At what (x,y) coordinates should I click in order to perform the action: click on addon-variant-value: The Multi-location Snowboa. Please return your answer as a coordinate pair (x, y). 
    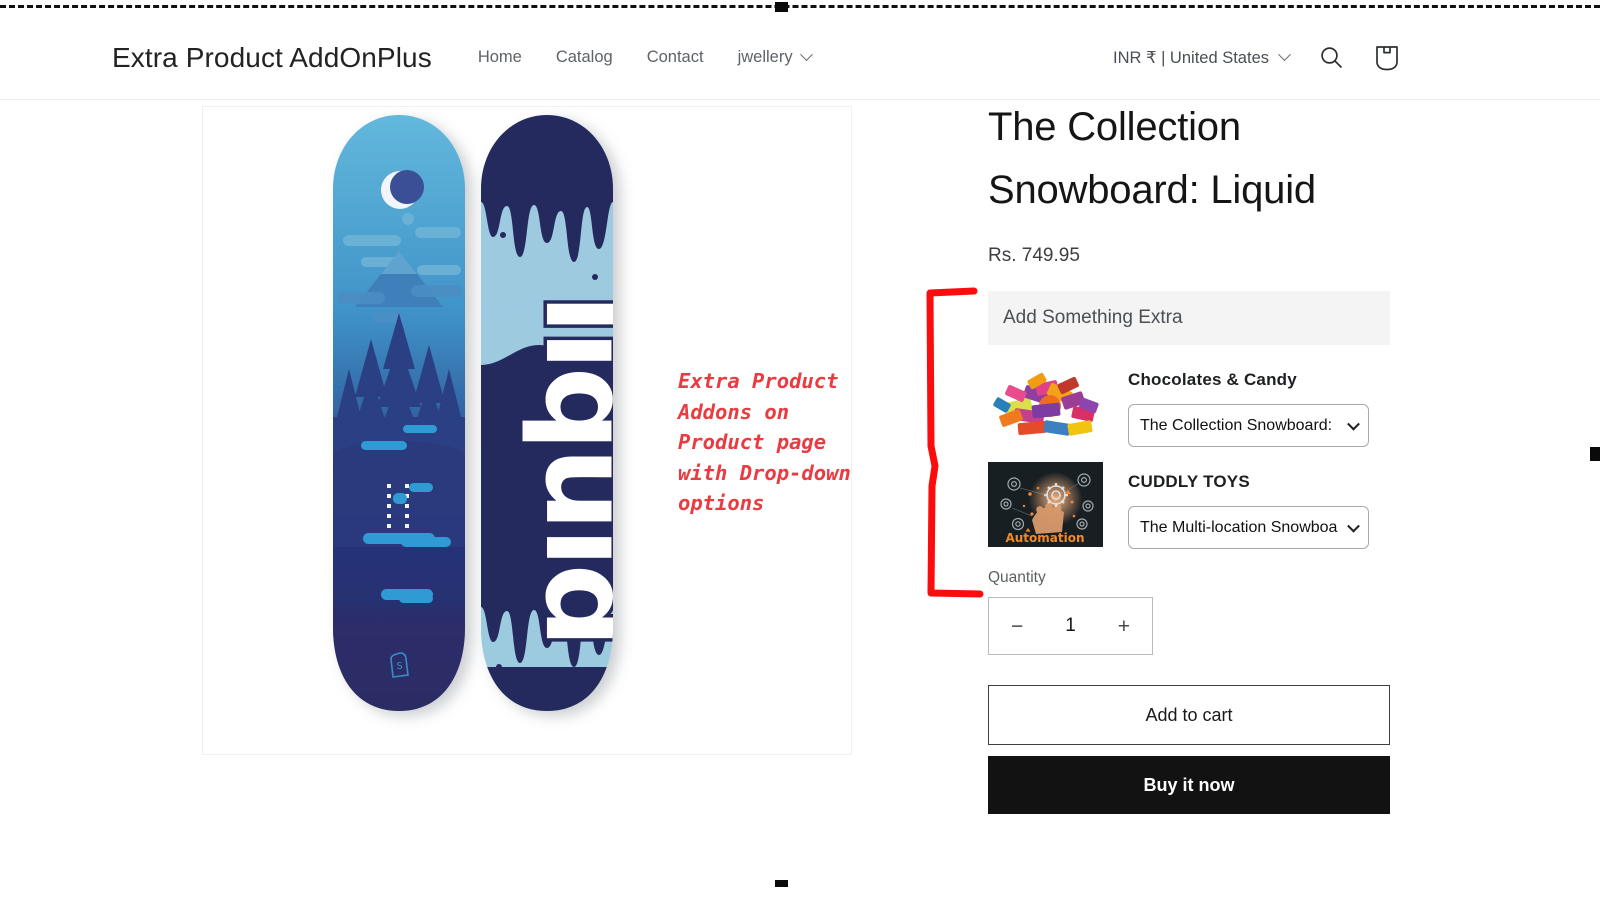
    Looking at the image, I should click on (1239, 527).